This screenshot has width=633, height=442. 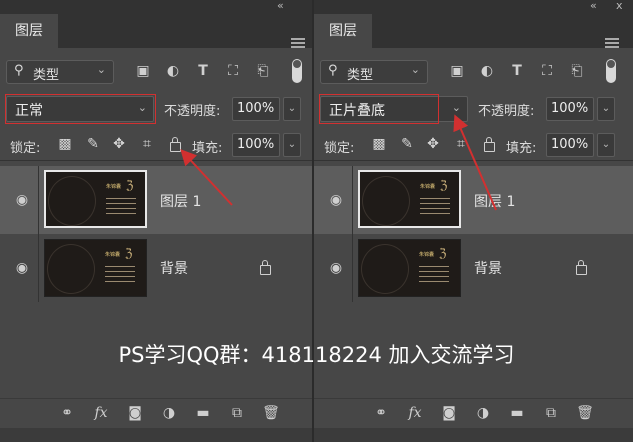 What do you see at coordinates (156, 7) in the screenshot?
I see `panel-top-strip: «` at bounding box center [156, 7].